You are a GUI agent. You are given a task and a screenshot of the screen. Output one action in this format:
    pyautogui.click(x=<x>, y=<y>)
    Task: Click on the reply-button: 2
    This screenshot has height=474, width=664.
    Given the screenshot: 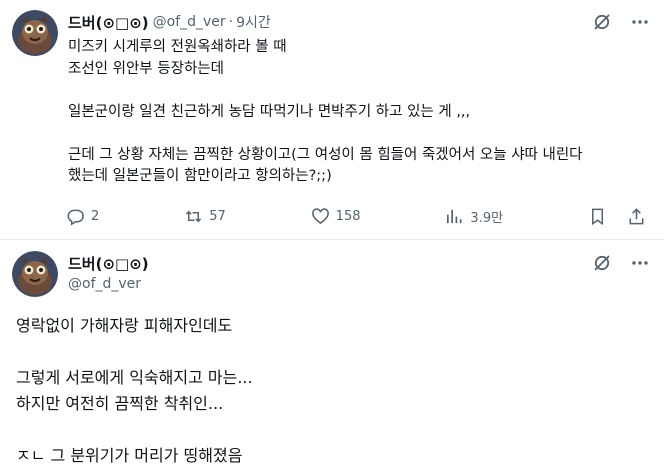 What is the action you would take?
    pyautogui.click(x=82, y=216)
    